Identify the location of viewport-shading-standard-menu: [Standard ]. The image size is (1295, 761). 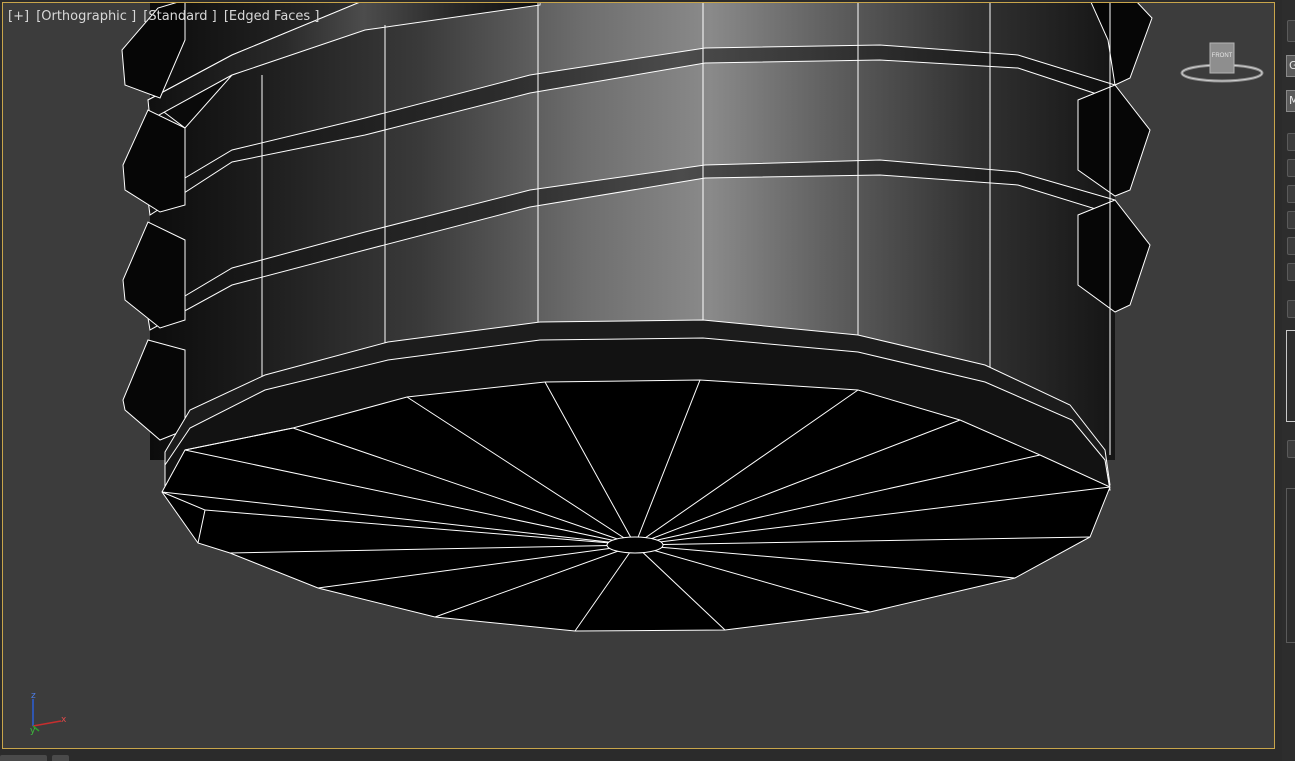
(179, 16).